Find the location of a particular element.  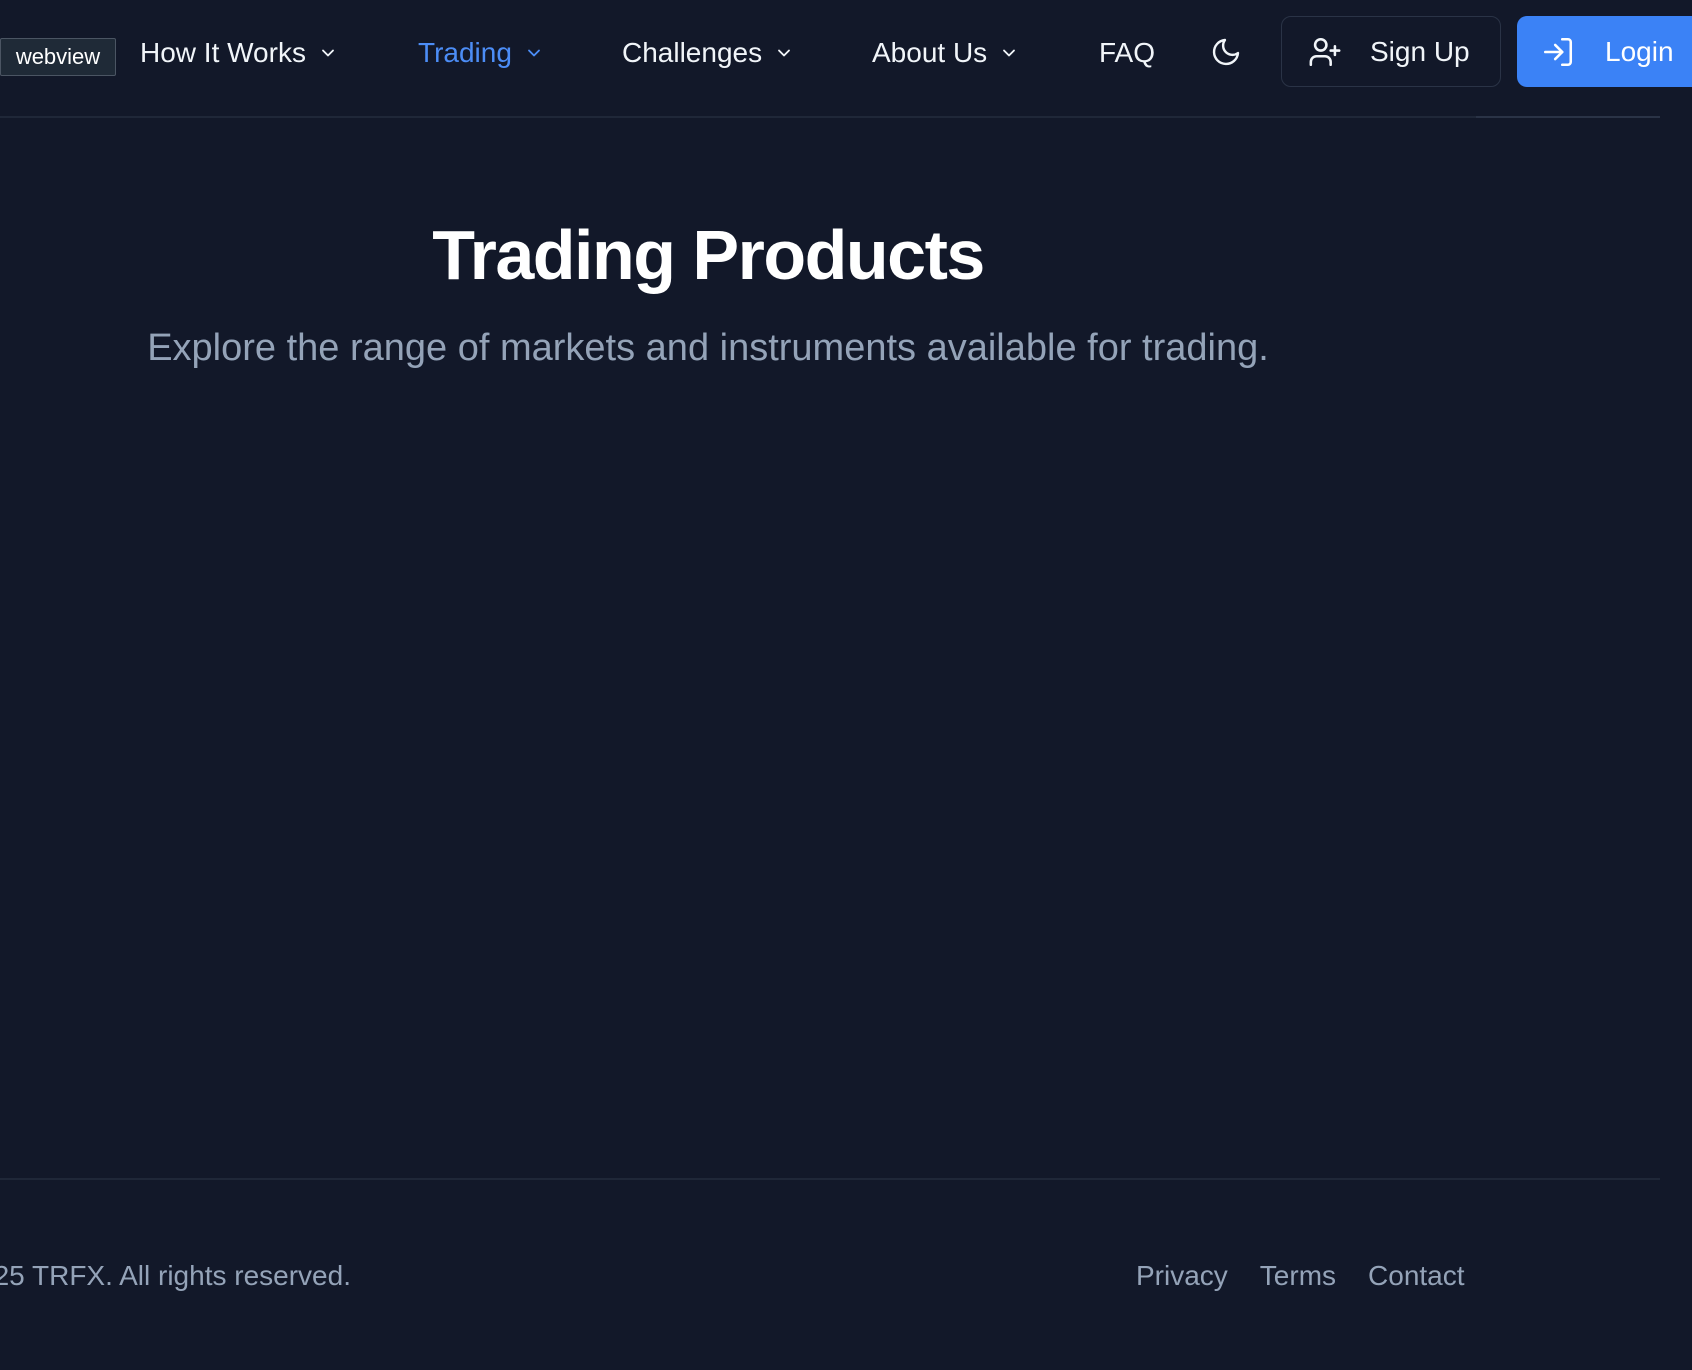

nav-trading: Trading is located at coordinates (481, 53).